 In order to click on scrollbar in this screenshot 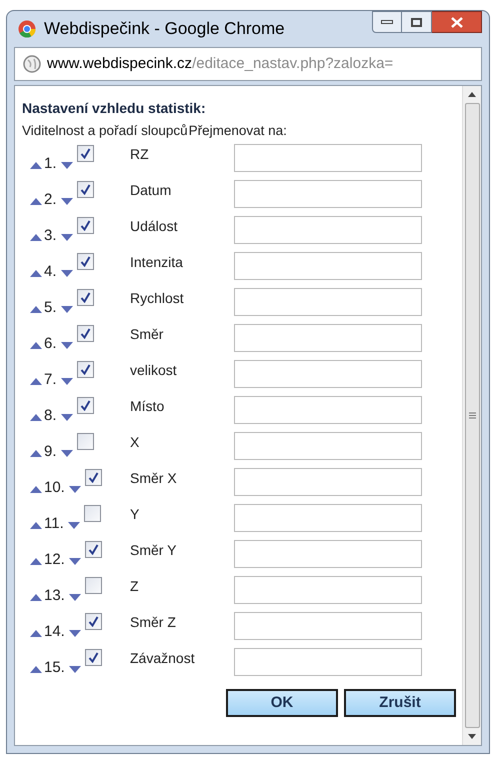, I will do `click(471, 415)`.